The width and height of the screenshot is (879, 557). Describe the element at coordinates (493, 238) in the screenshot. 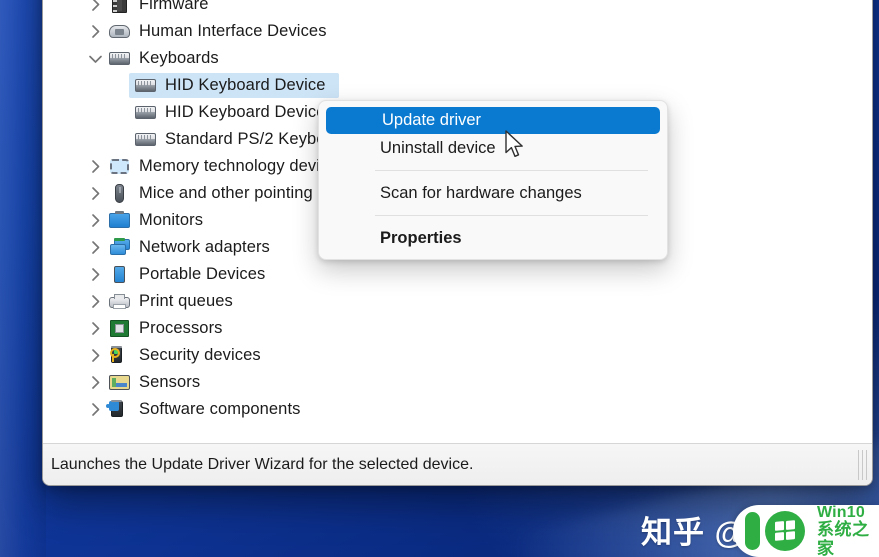

I see `menu-item-properties: Properties` at that location.